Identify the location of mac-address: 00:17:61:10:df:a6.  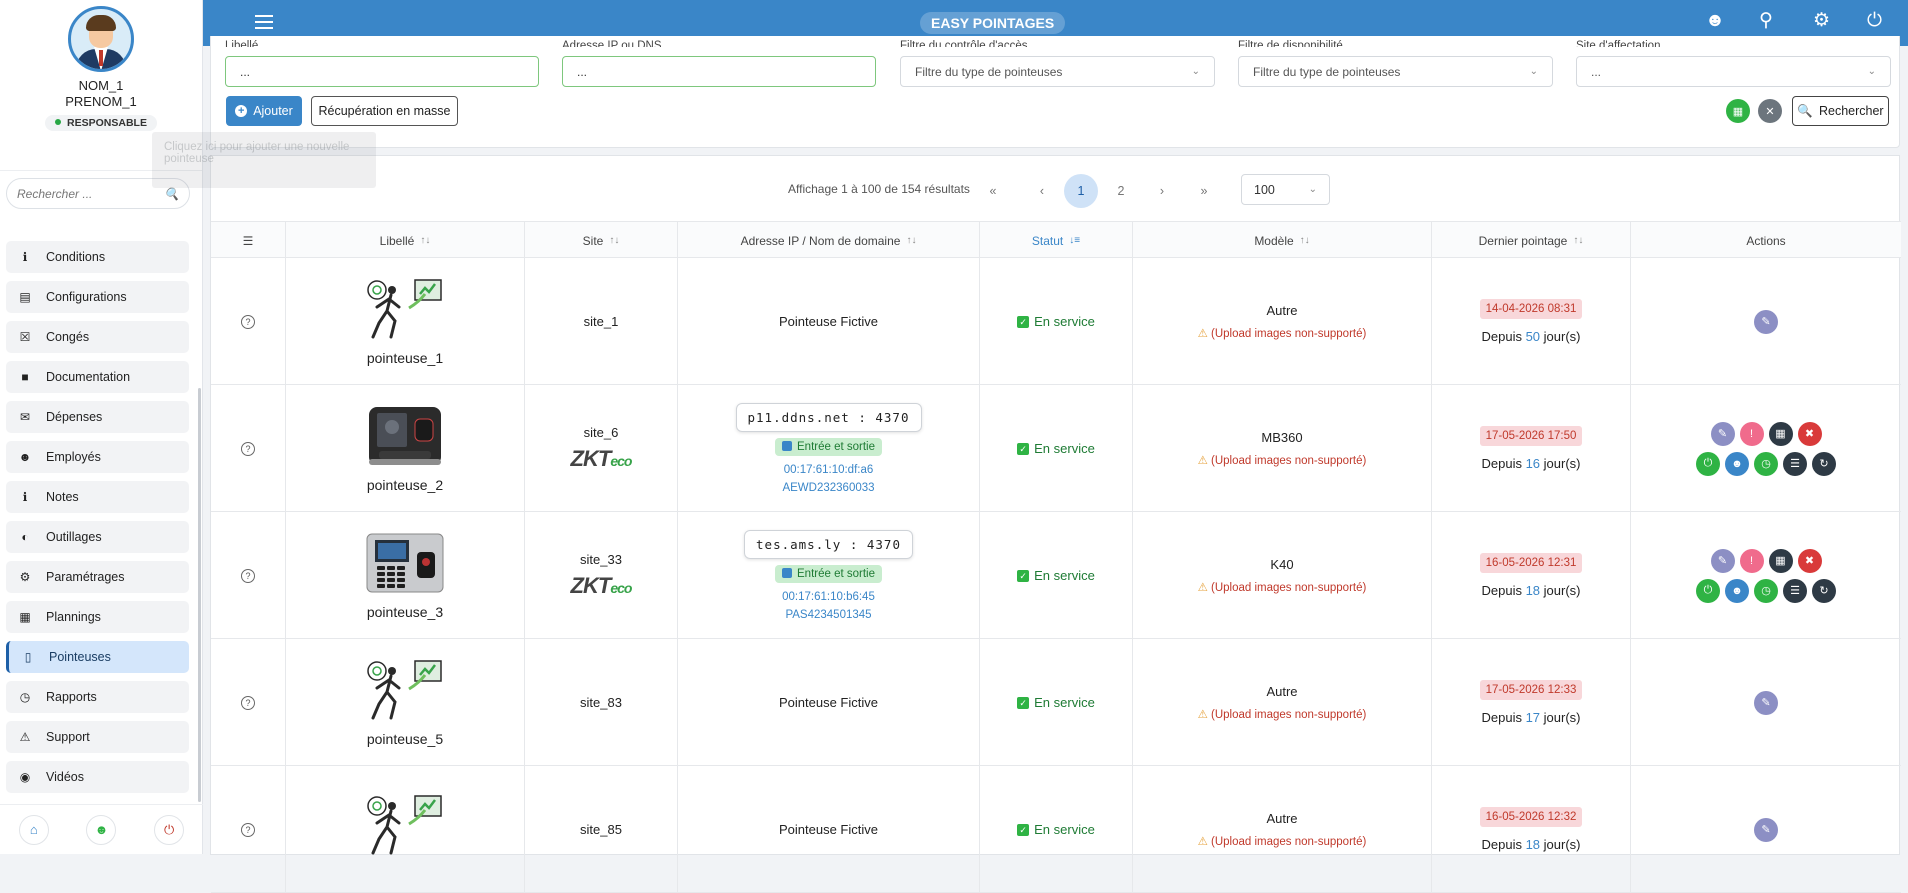
(829, 470).